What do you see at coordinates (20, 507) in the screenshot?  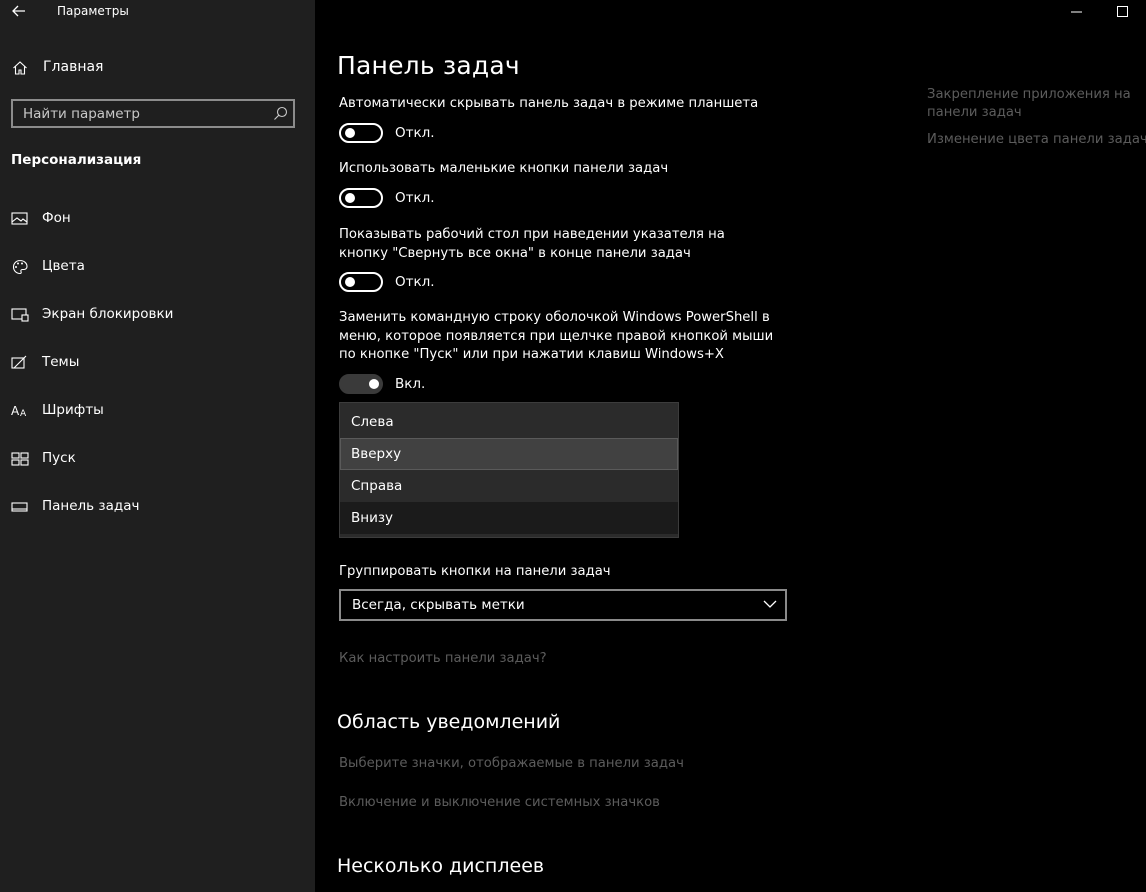 I see `taskbar-icon` at bounding box center [20, 507].